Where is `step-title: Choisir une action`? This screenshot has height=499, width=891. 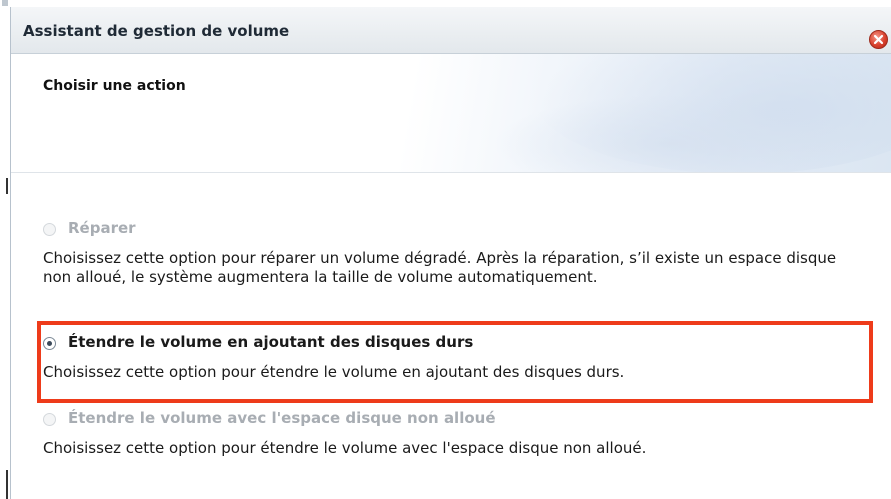 step-title: Choisir une action is located at coordinates (114, 86).